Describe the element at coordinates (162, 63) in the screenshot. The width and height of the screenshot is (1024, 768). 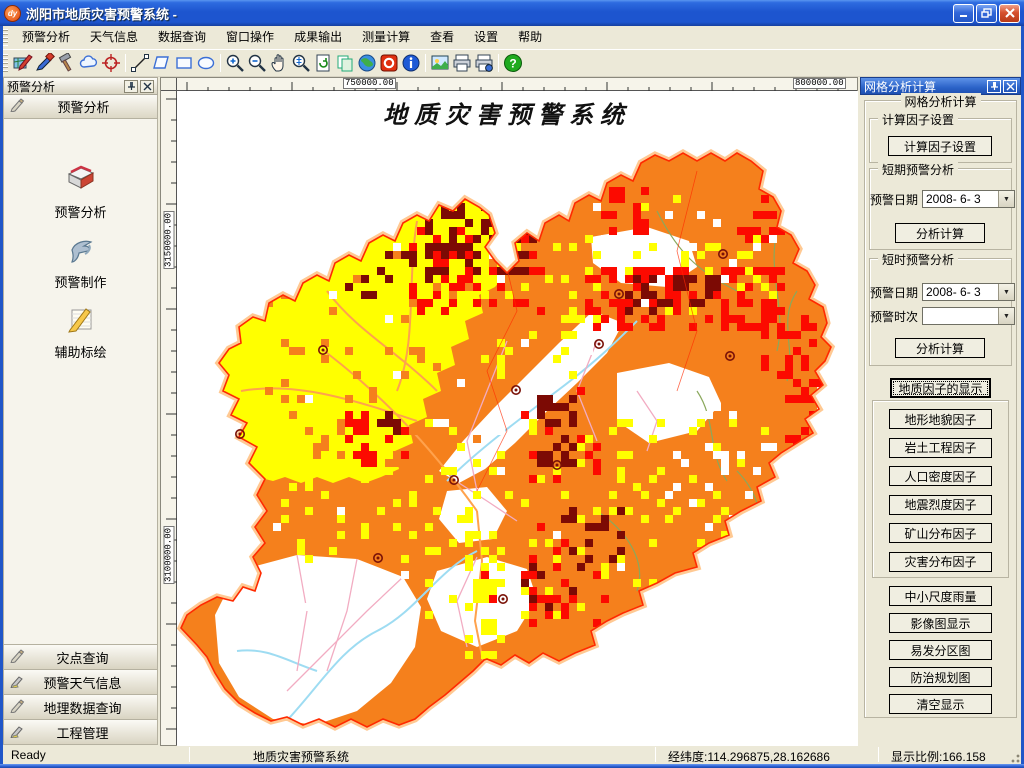
I see `draw-polygon-icon` at that location.